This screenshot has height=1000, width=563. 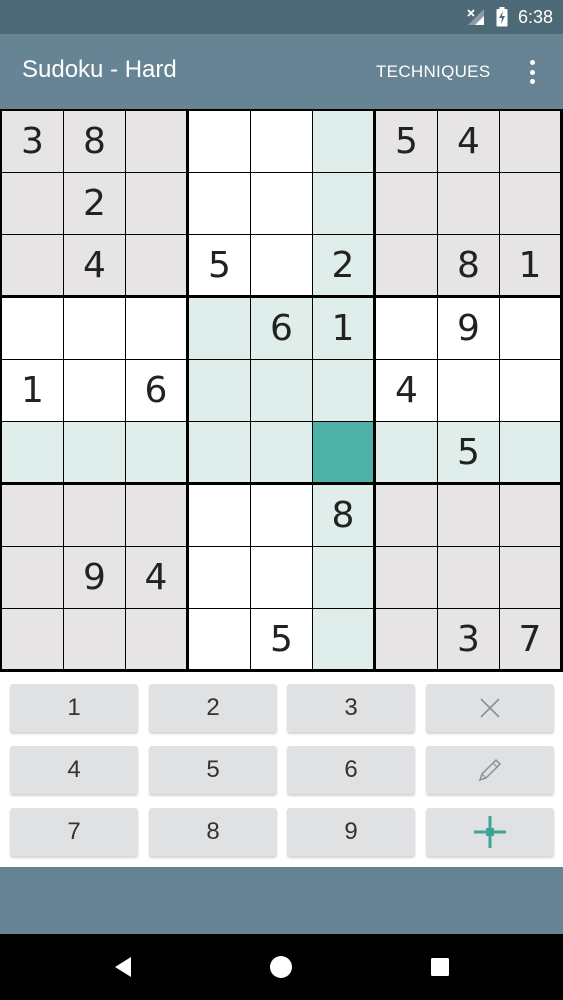 What do you see at coordinates (156, 577) in the screenshot?
I see `cell-r8-c3: 4` at bounding box center [156, 577].